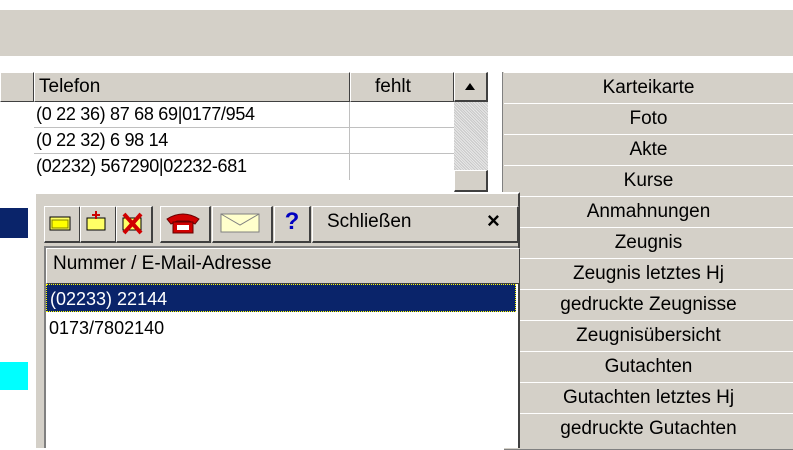 The width and height of the screenshot is (793, 450). I want to click on new-entry-button, so click(98, 224).